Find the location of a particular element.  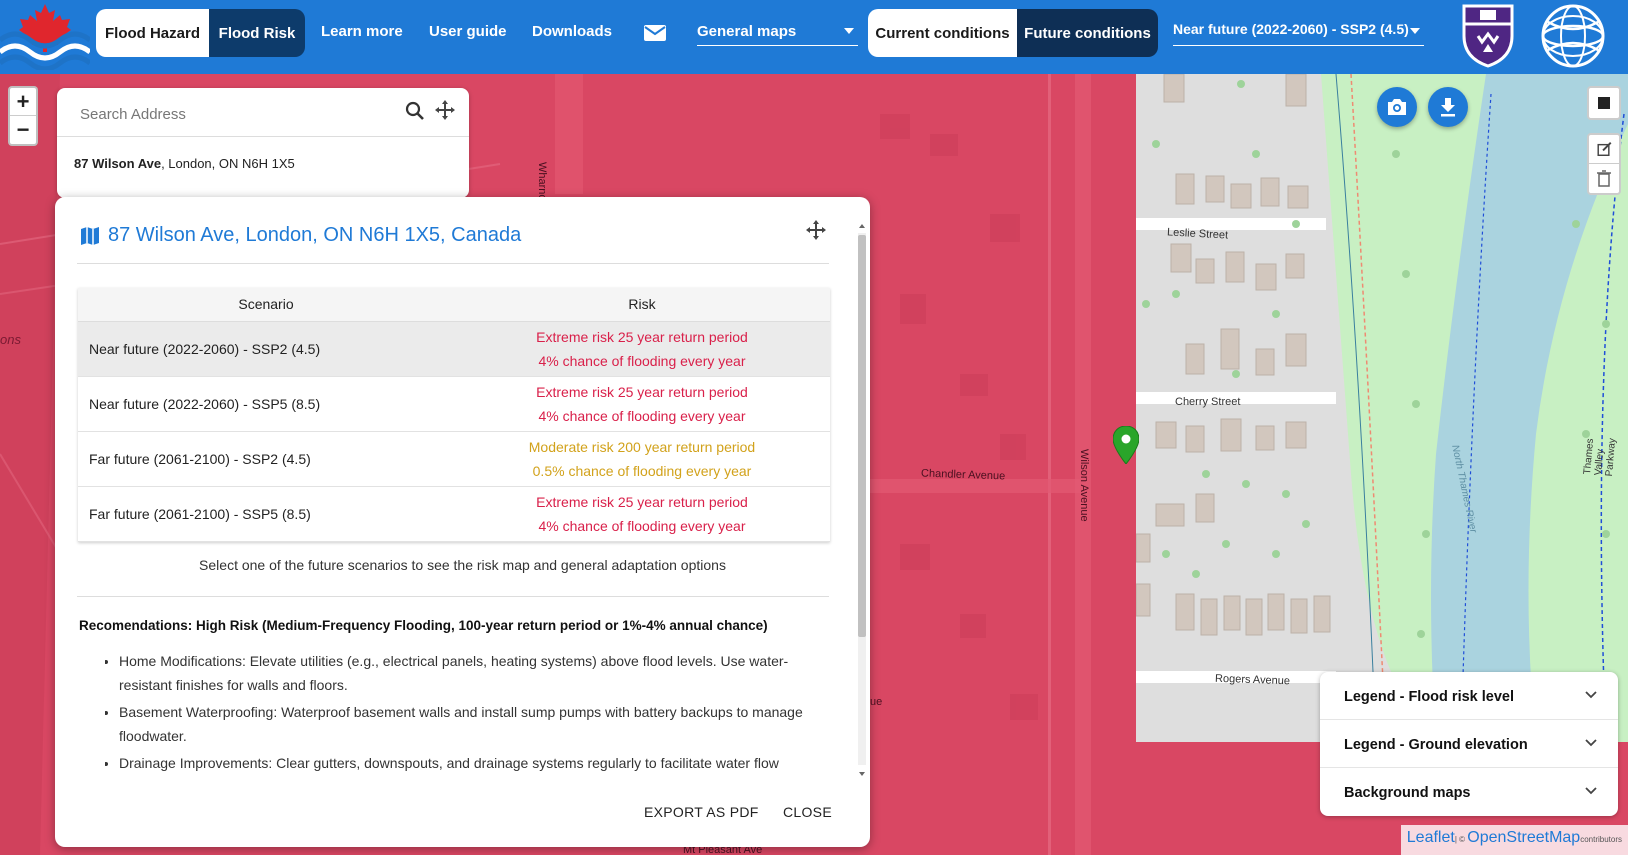

draw-rectangle-tool is located at coordinates (1604, 103).